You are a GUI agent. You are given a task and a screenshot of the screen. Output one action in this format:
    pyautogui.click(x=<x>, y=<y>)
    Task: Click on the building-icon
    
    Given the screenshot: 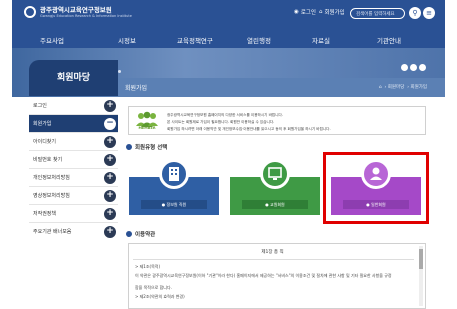 What is the action you would take?
    pyautogui.click(x=174, y=174)
    